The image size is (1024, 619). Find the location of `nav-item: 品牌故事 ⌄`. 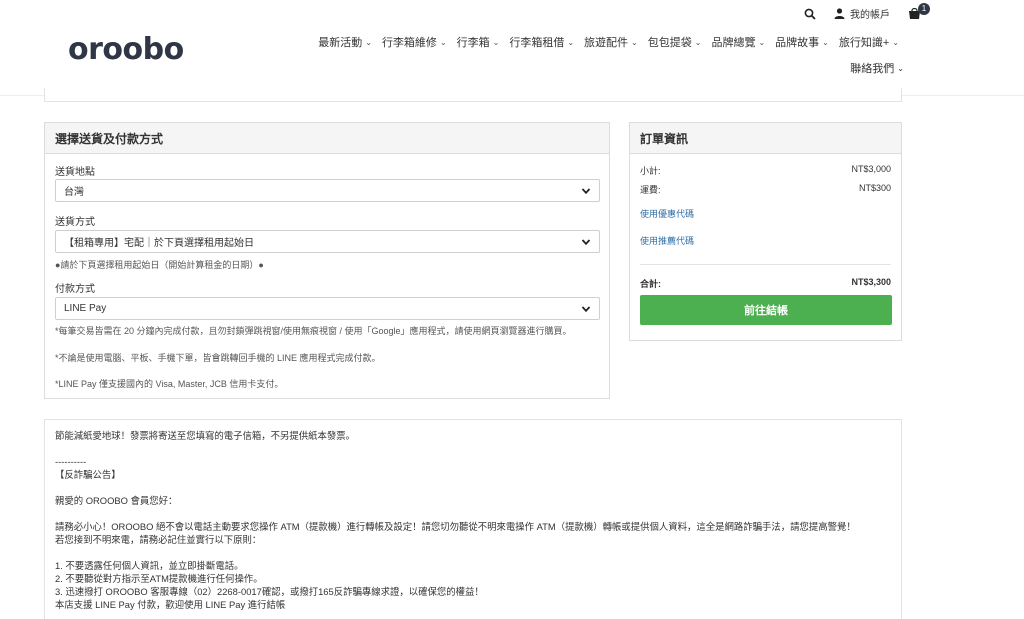

nav-item: 品牌故事 ⌄ is located at coordinates (802, 42).